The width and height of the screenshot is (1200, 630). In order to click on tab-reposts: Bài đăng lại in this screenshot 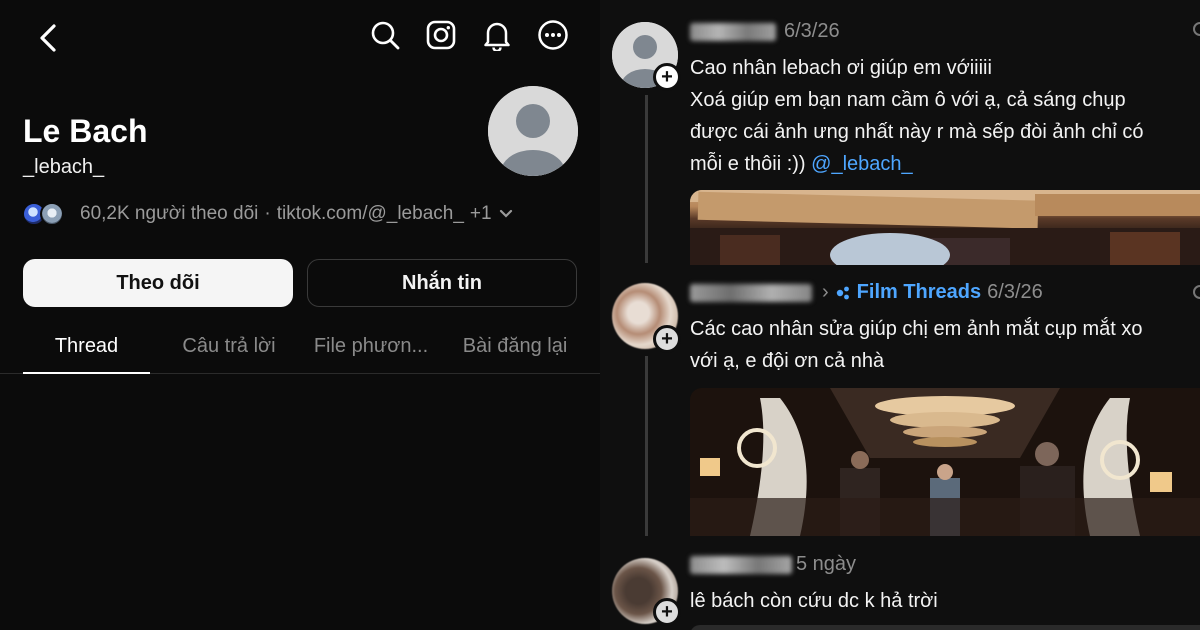, I will do `click(515, 349)`.